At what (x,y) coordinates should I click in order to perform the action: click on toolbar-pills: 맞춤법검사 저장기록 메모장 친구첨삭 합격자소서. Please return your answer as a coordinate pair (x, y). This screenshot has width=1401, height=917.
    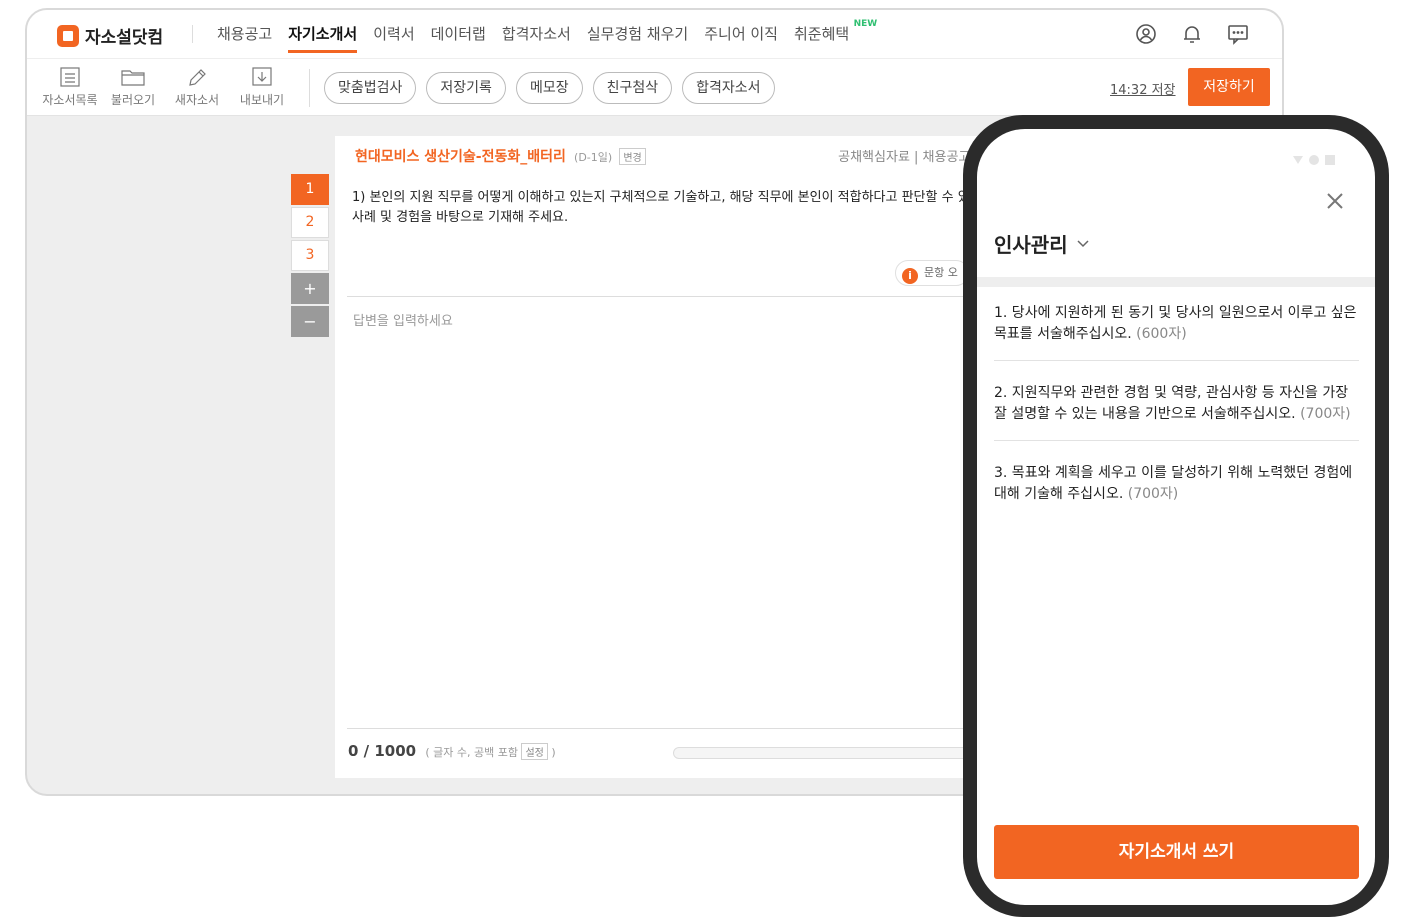
    Looking at the image, I should click on (549, 88).